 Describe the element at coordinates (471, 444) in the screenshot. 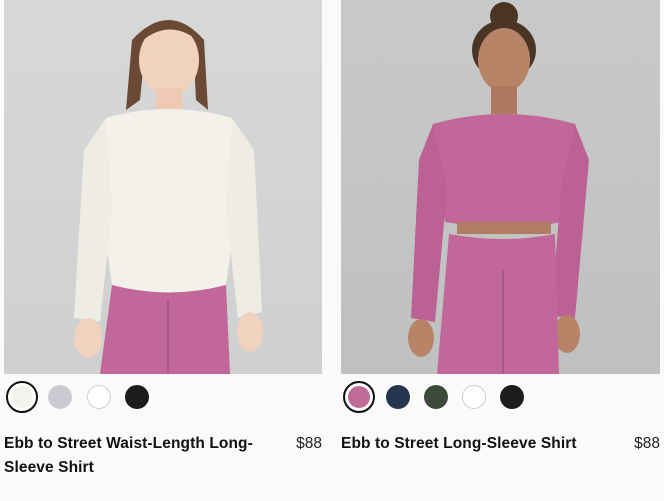

I see `product-title: Ebb to Street Long-Sleeve Shirt` at that location.